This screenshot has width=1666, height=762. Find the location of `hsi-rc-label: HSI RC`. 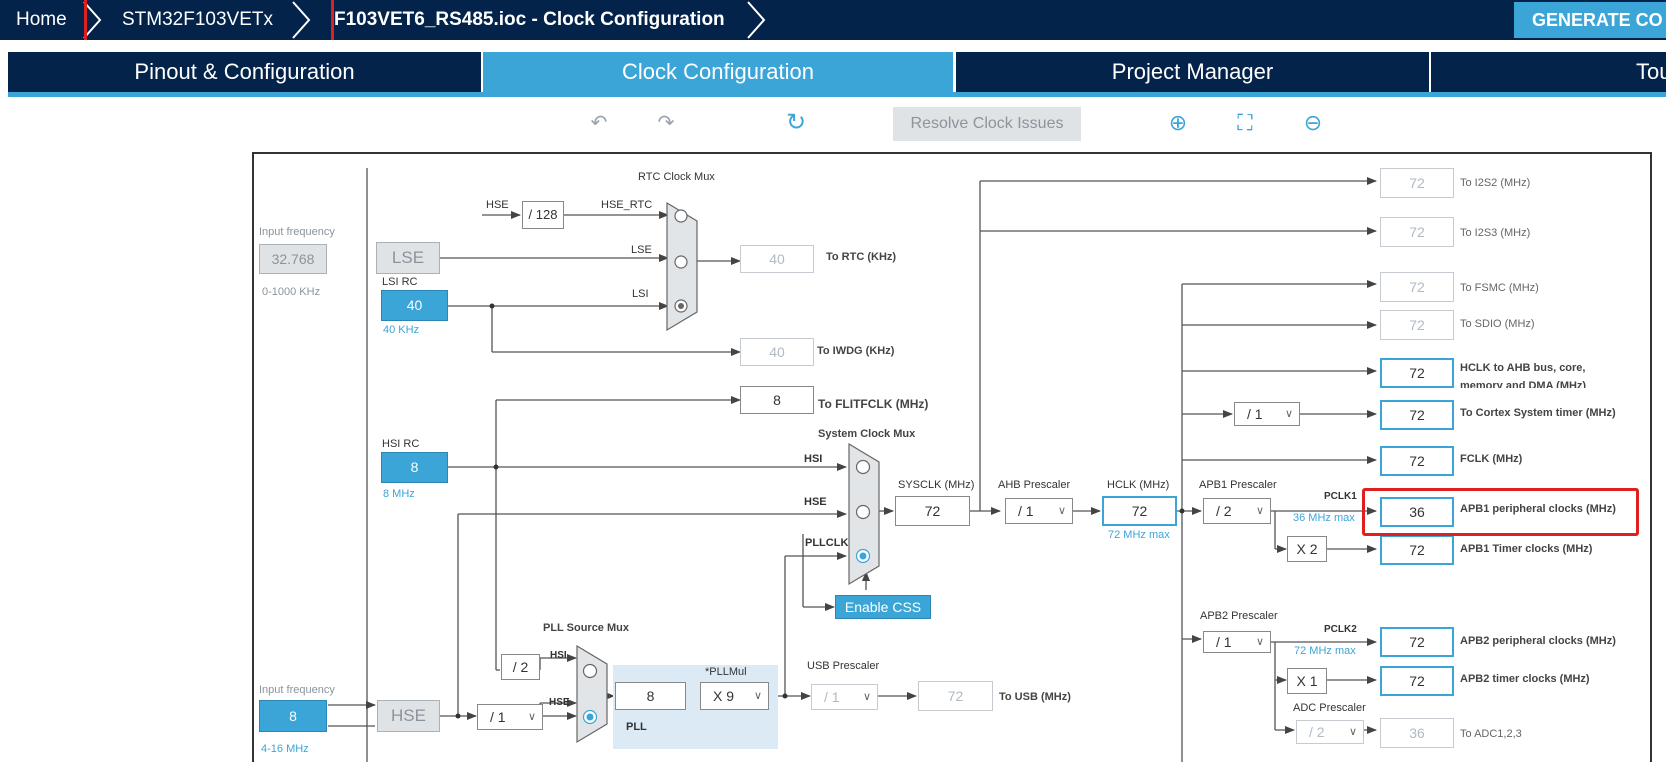

hsi-rc-label: HSI RC is located at coordinates (401, 444).